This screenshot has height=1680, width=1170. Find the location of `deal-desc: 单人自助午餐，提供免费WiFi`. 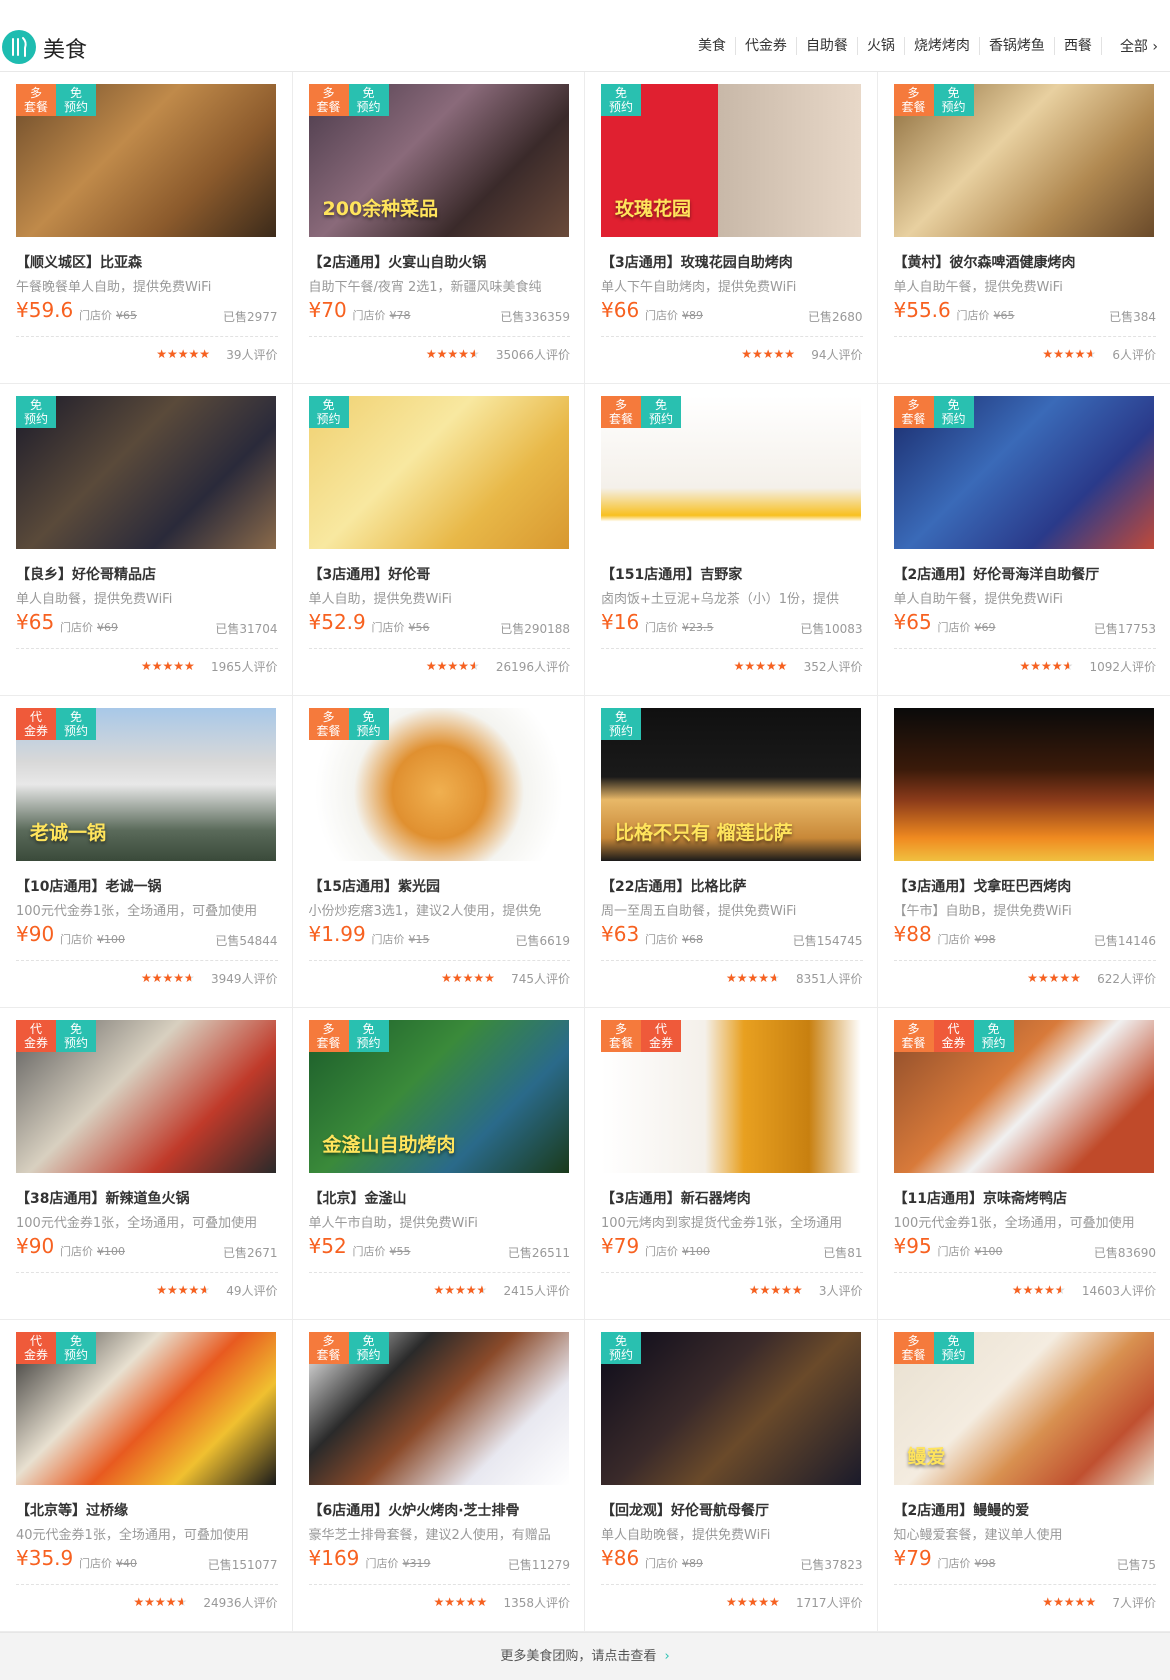

deal-desc: 单人自助午餐，提供免费WiFi is located at coordinates (978, 287).